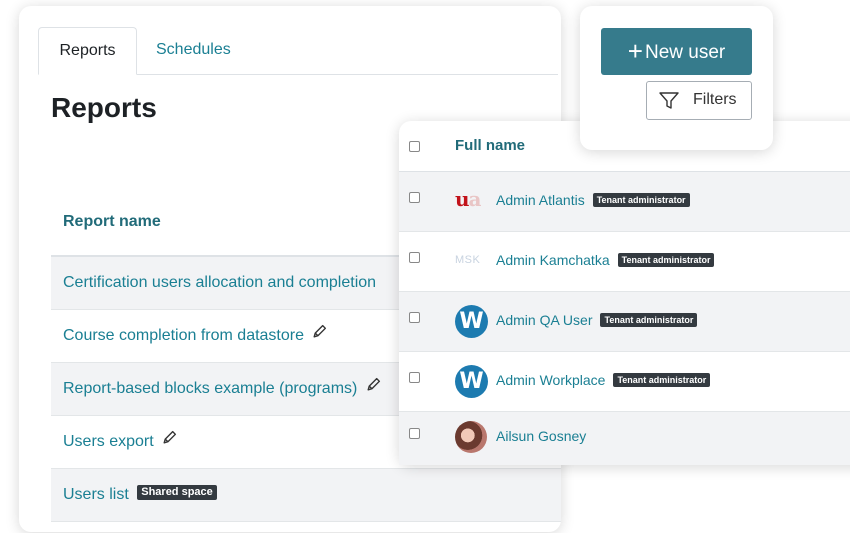 The image size is (850, 533). I want to click on shared-space-badge: Shared space, so click(177, 493).